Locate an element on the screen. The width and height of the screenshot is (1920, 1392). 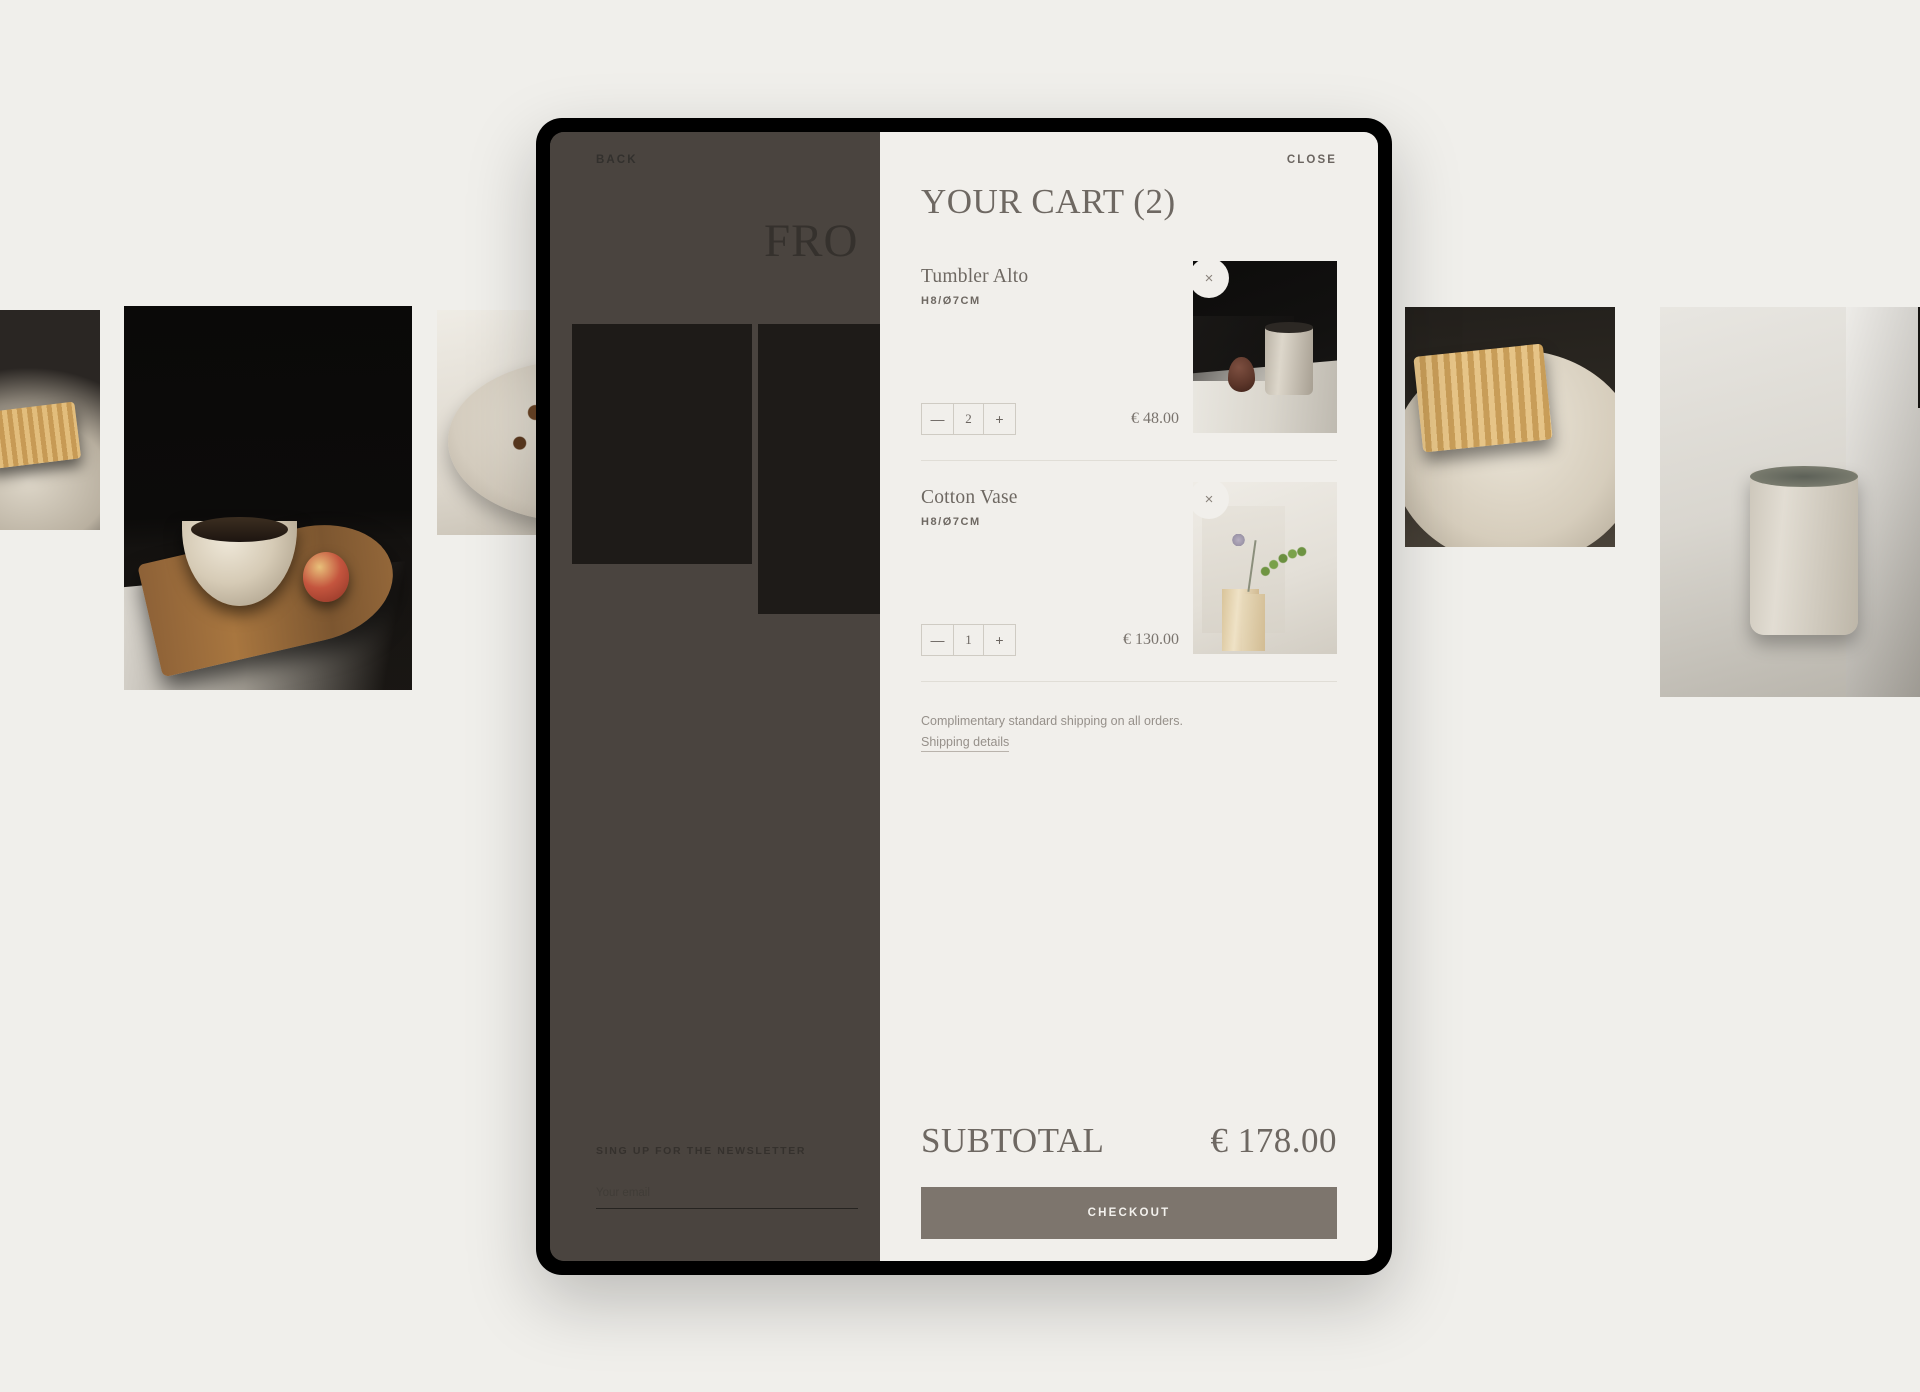
cart-footer: SUBTOTAL € 178.00 CHECKOUT is located at coordinates (1129, 1191).